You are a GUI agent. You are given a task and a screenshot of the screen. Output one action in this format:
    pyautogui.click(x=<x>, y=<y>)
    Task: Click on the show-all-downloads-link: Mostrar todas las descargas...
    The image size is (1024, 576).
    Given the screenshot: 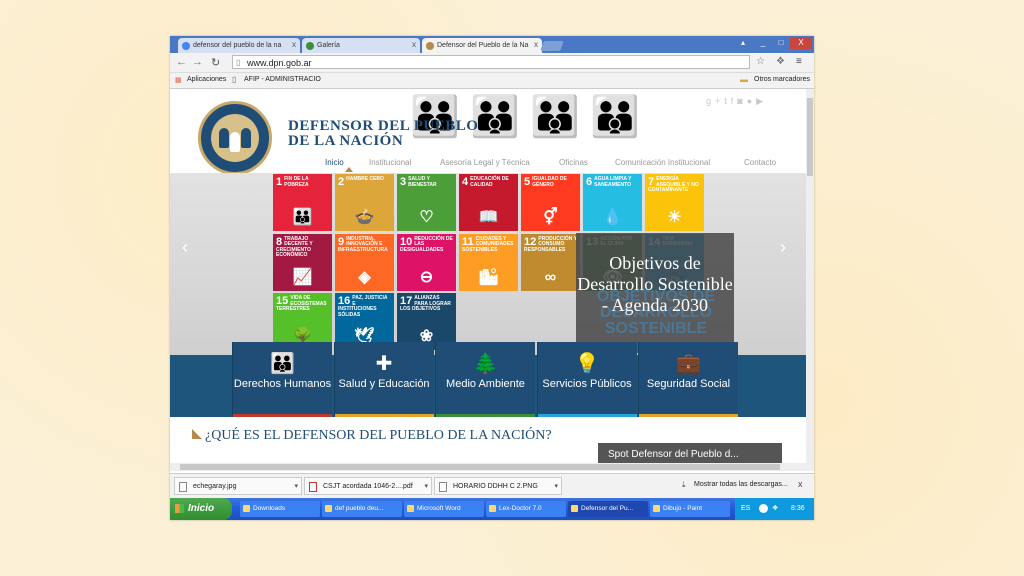 What is the action you would take?
    pyautogui.click(x=741, y=484)
    